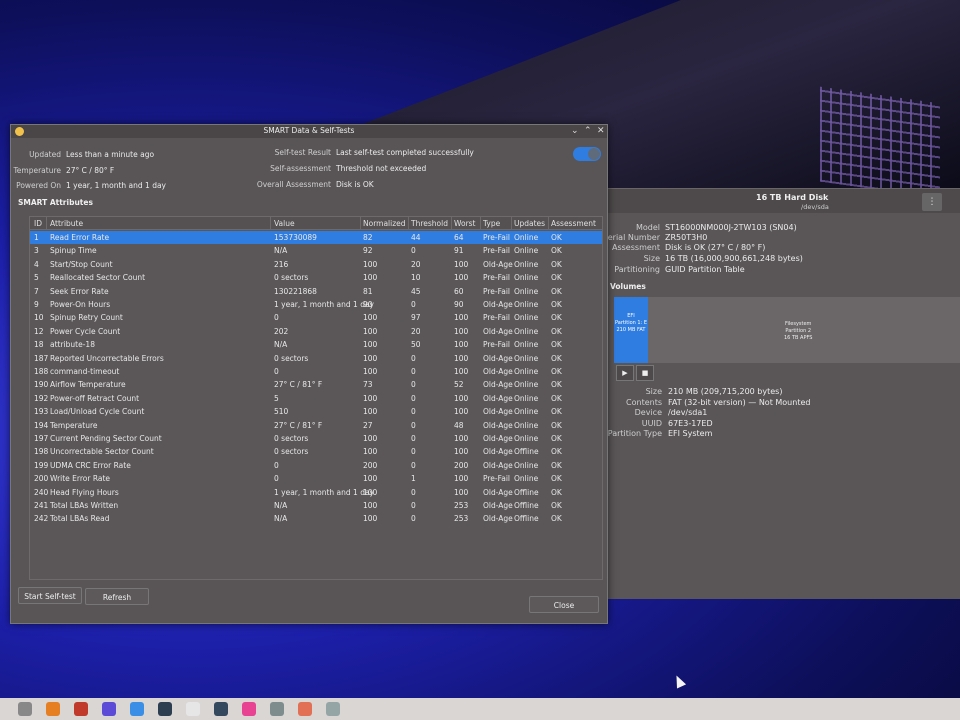  What do you see at coordinates (221, 709) in the screenshot?
I see `terminal-icon` at bounding box center [221, 709].